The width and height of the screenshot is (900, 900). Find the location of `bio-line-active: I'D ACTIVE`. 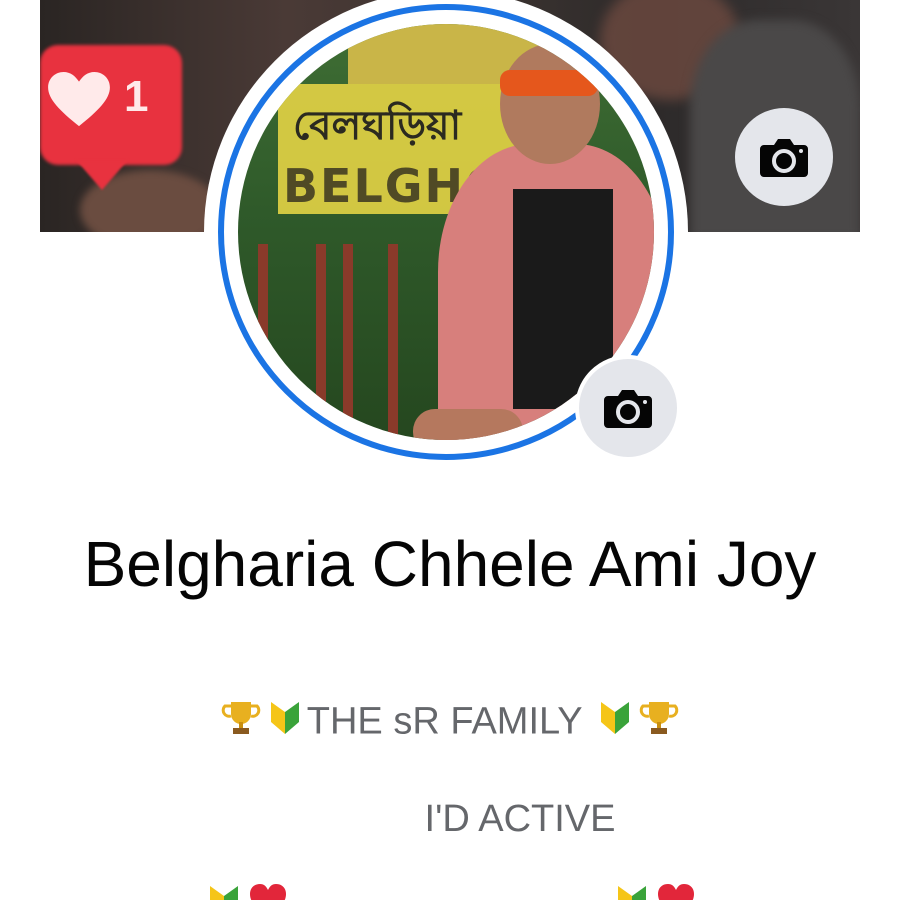

bio-line-active: I'D ACTIVE is located at coordinates (520, 819).